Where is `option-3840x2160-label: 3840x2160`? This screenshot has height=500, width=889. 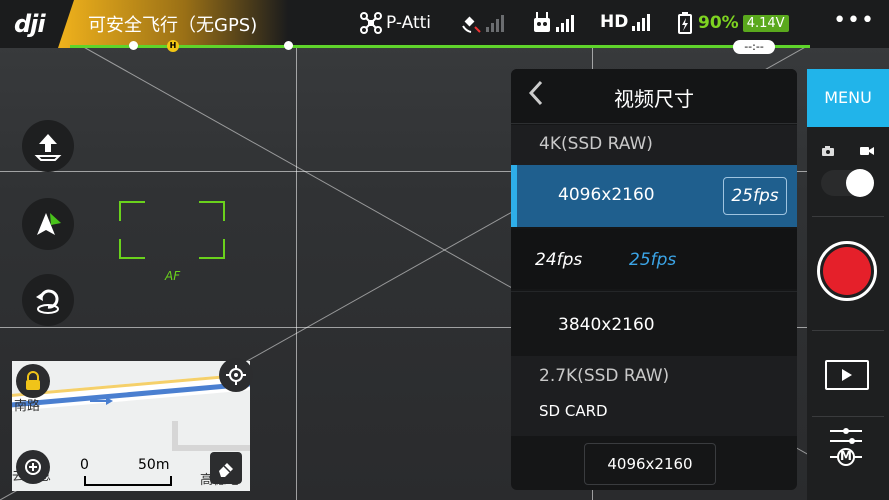 option-3840x2160-label: 3840x2160 is located at coordinates (606, 325).